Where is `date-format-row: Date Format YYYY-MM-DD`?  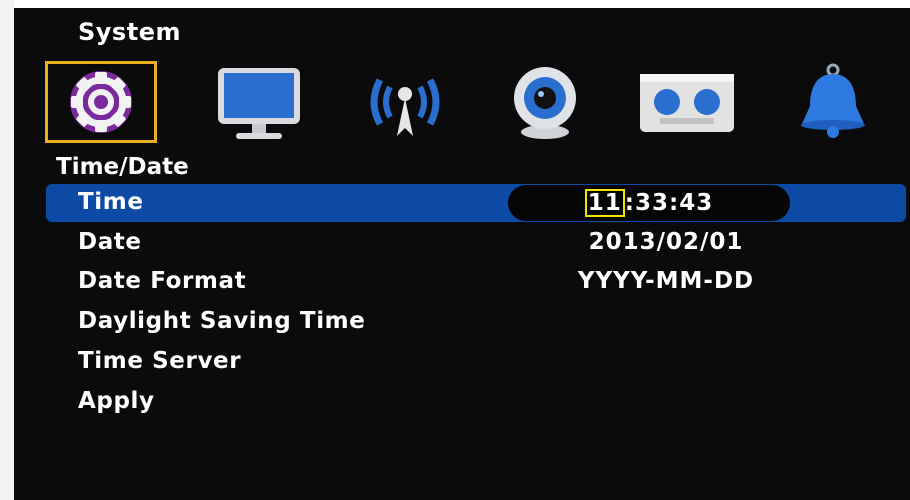
date-format-row: Date Format YYYY-MM-DD is located at coordinates (476, 282).